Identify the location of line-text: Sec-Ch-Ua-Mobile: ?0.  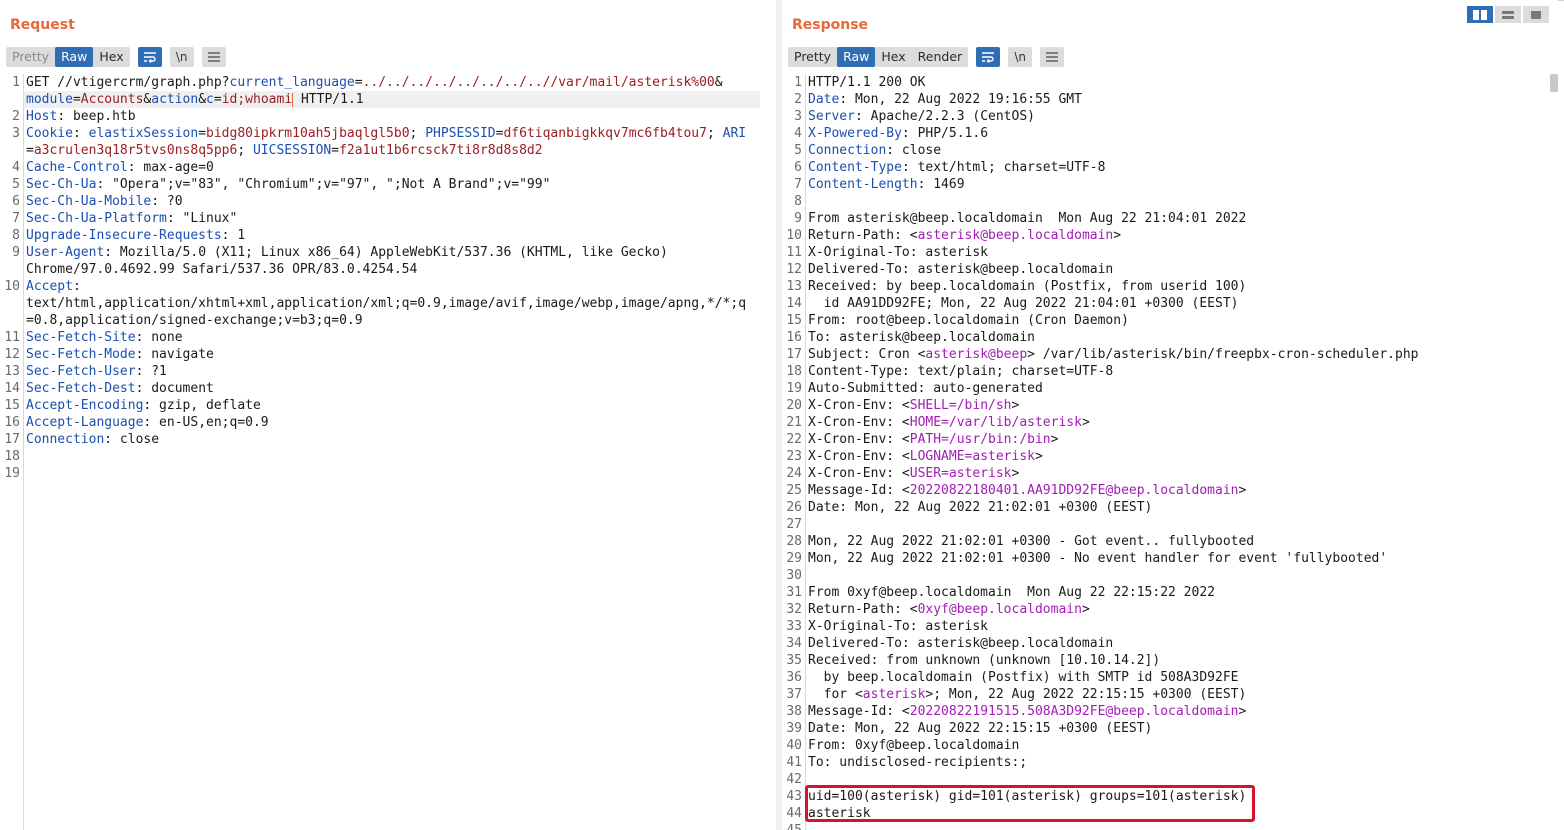
(104, 201).